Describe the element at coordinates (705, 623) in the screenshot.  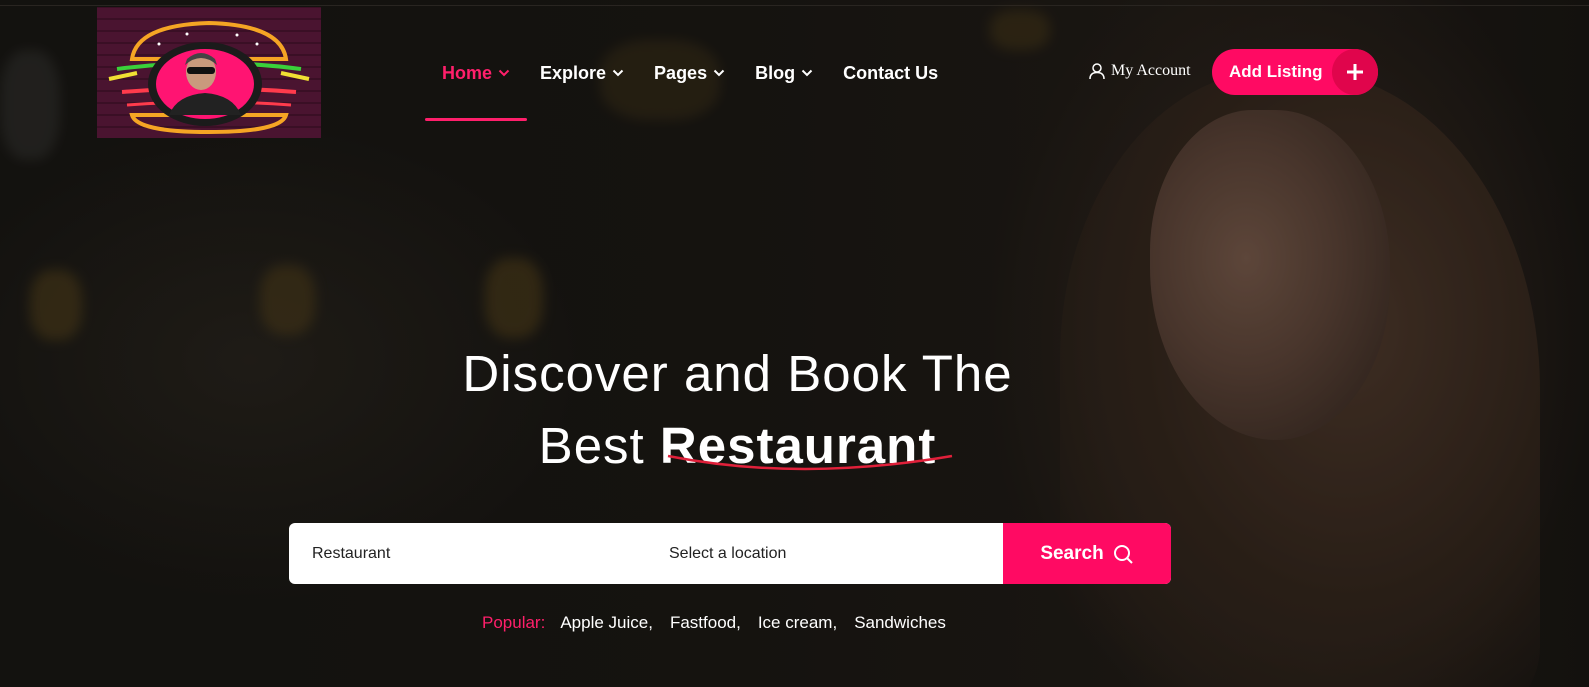
I see `popular-tag-fastfood: Fastfood,` at that location.